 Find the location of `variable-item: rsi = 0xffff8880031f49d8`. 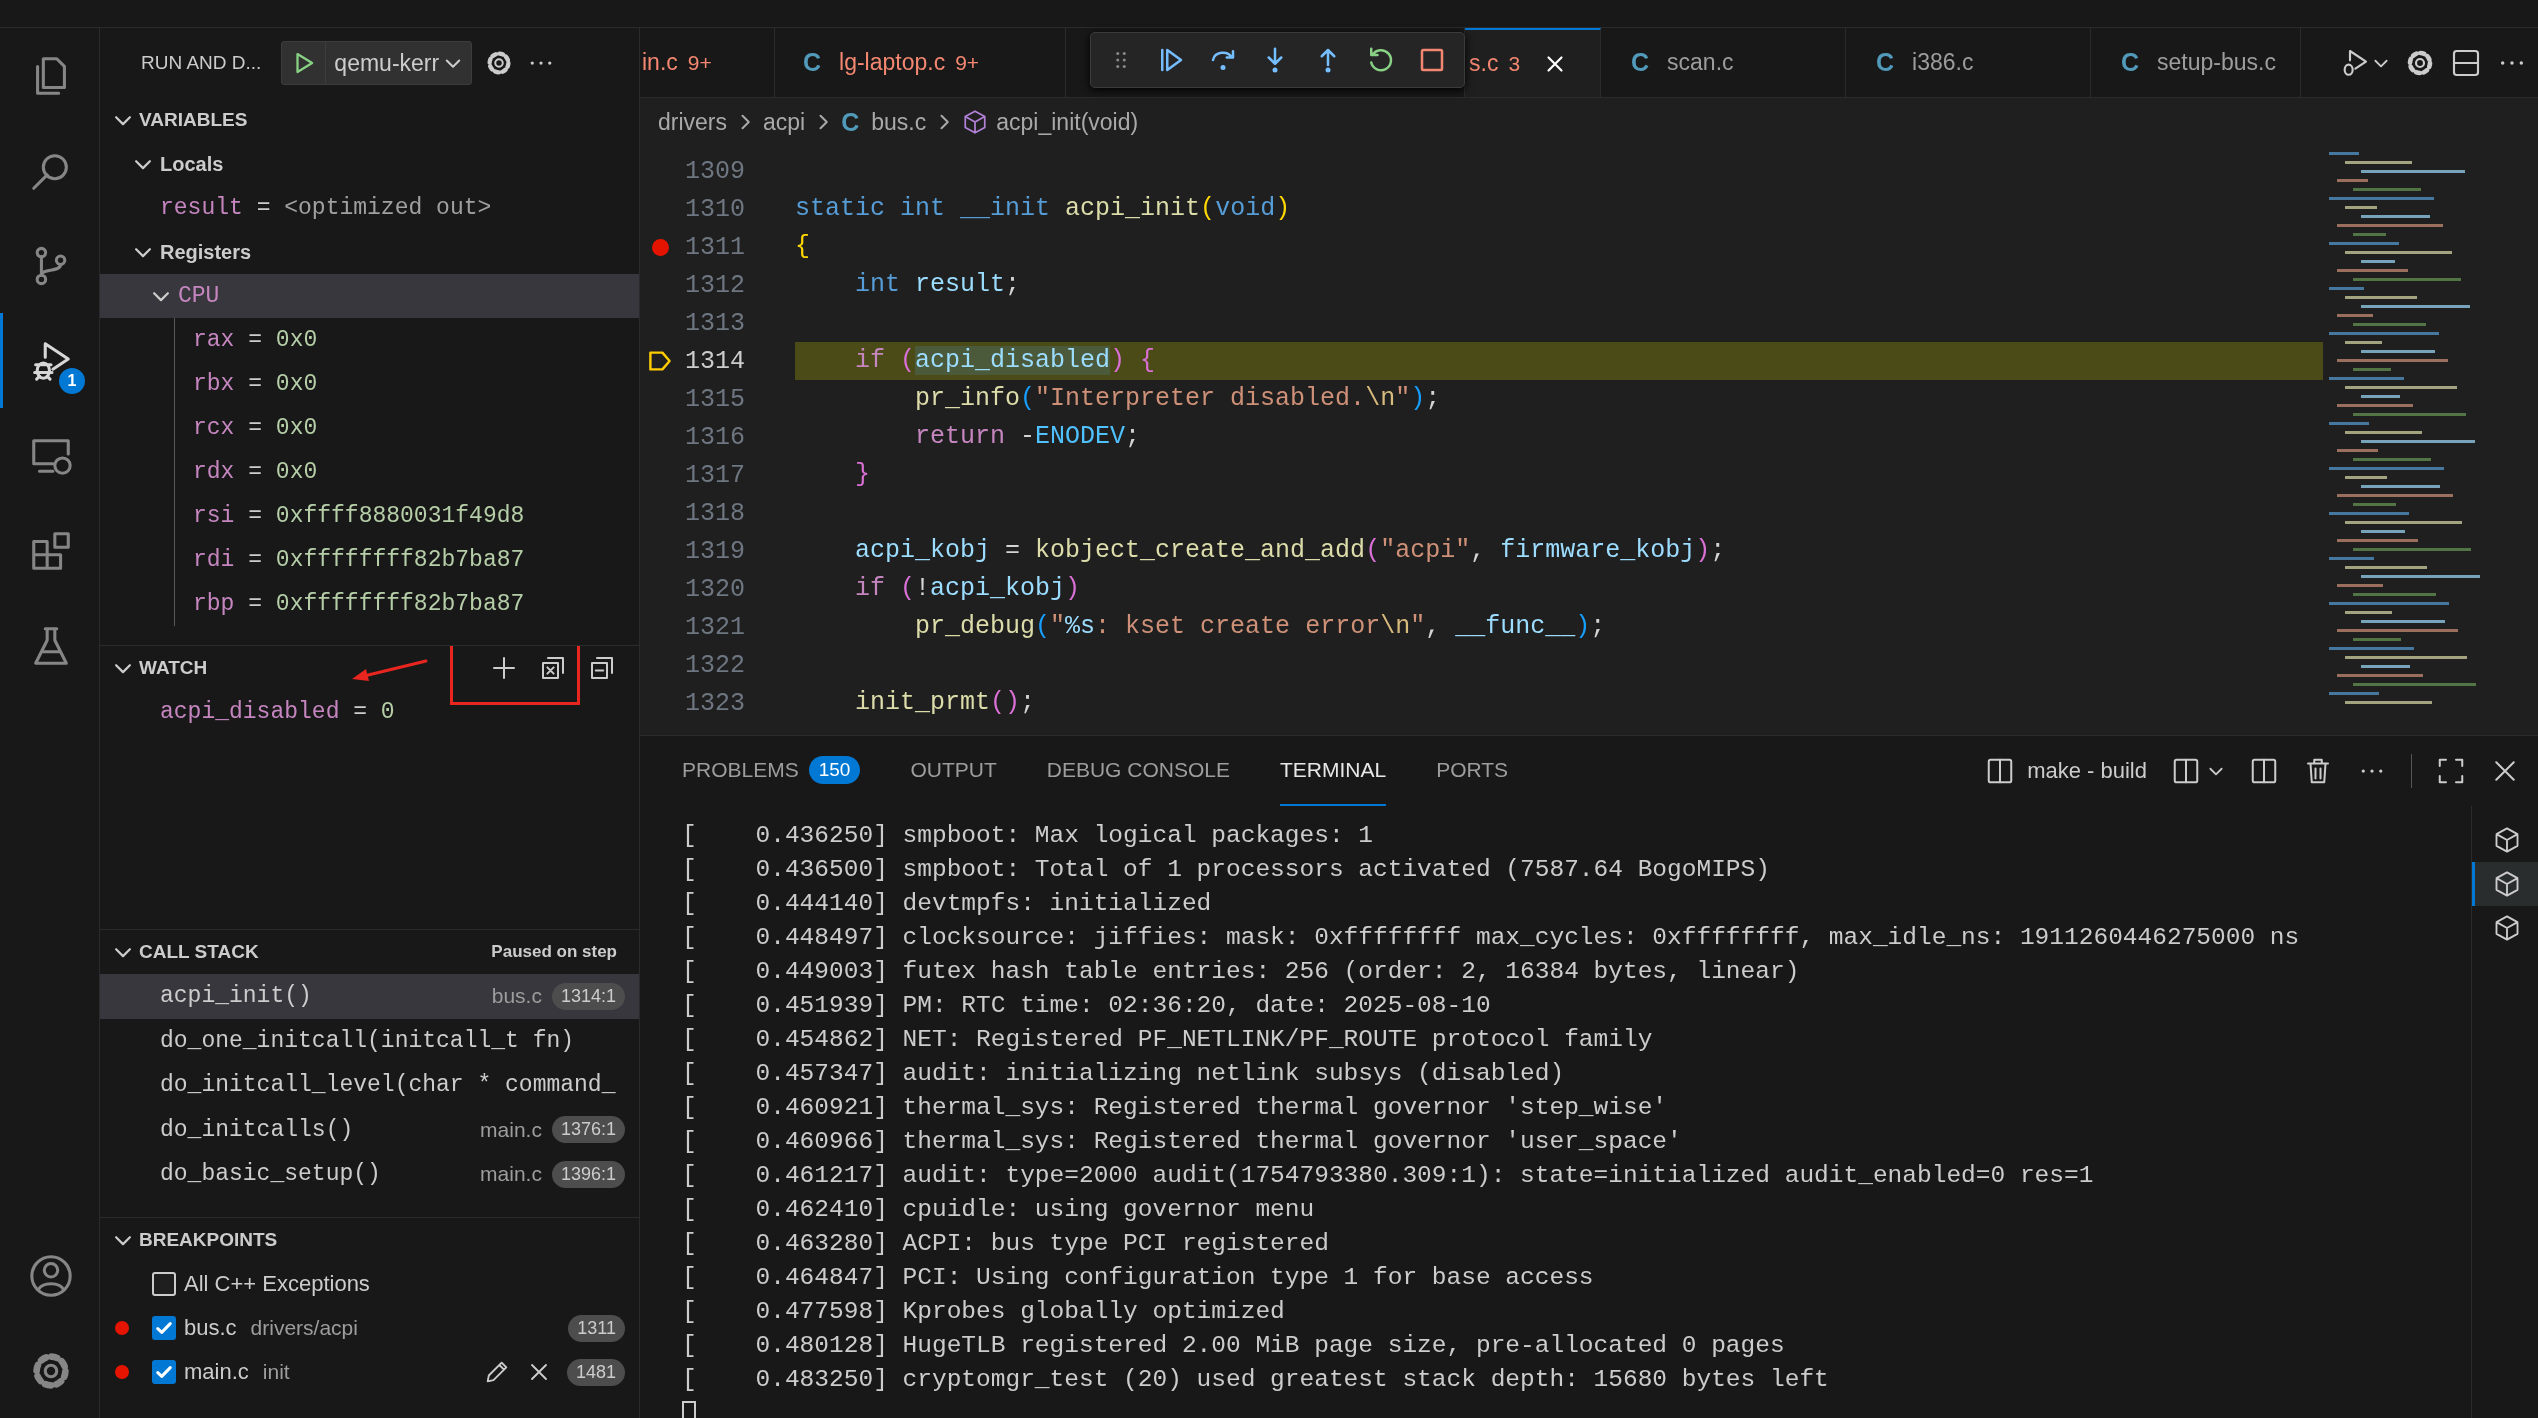

variable-item: rsi = 0xffff8880031f49d8 is located at coordinates (407, 516).